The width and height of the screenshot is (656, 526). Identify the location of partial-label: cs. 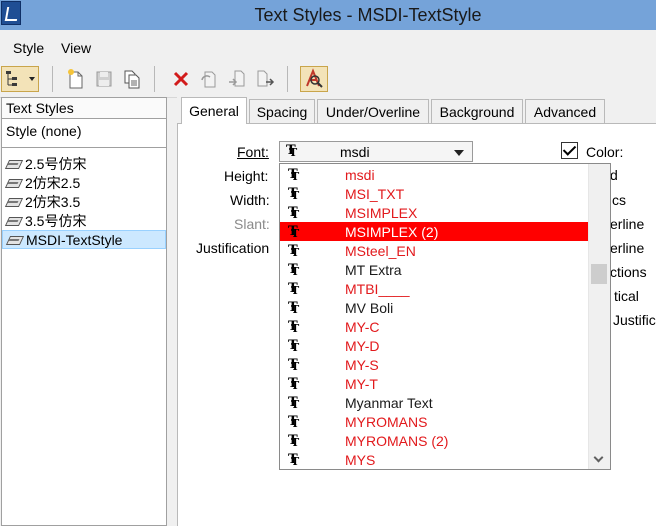
(619, 200).